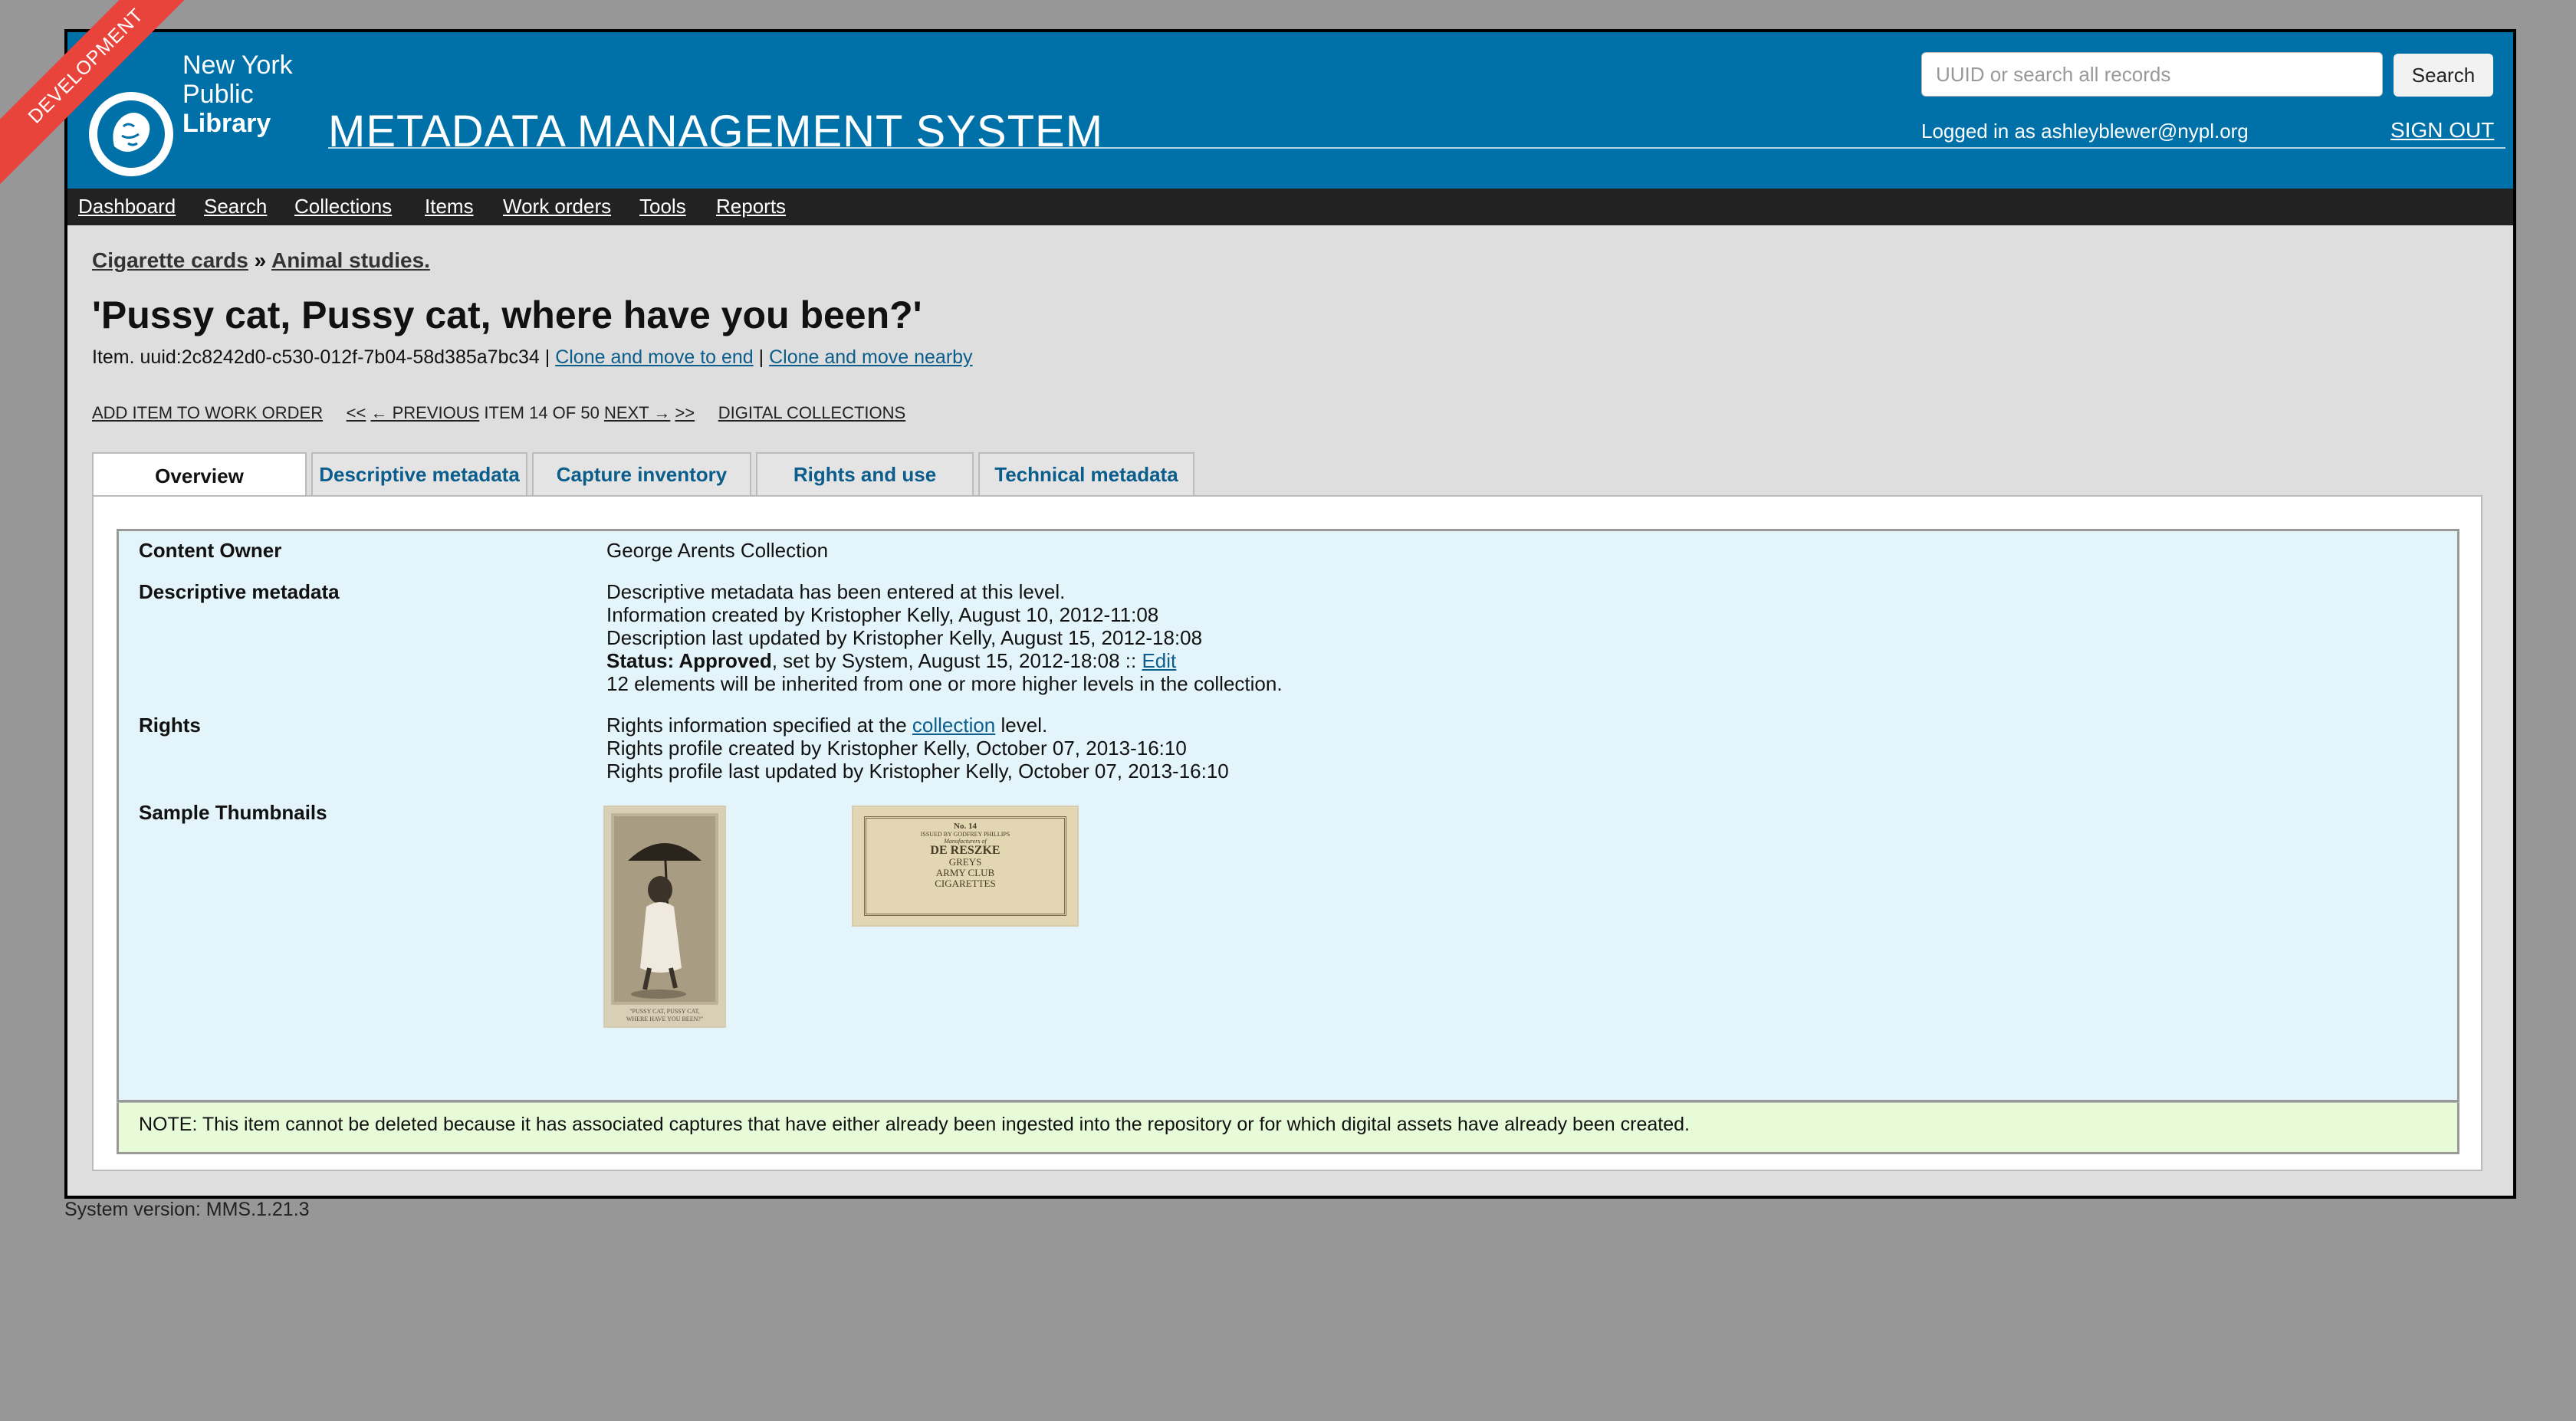 This screenshot has height=1421, width=2576. I want to click on item-position: ITEM 14 OF 50, so click(542, 412).